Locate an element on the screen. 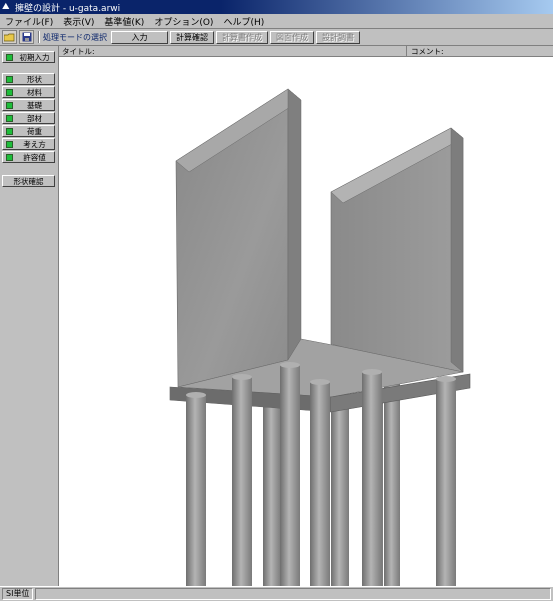  toolbar-separator is located at coordinates (39, 37).